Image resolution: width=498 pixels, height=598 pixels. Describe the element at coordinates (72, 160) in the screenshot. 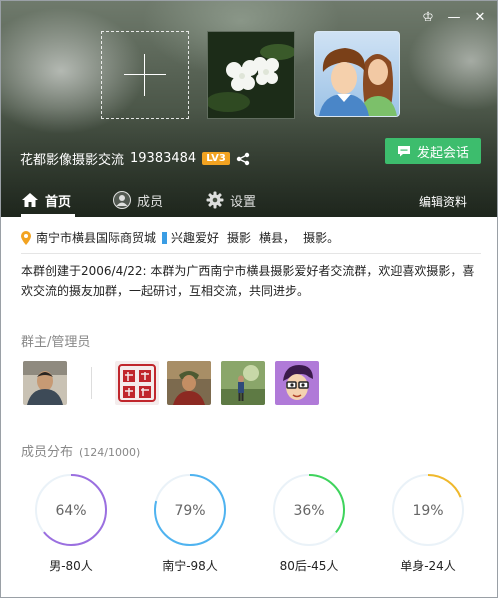

I see `group-name: 花都影像摄影交流` at that location.